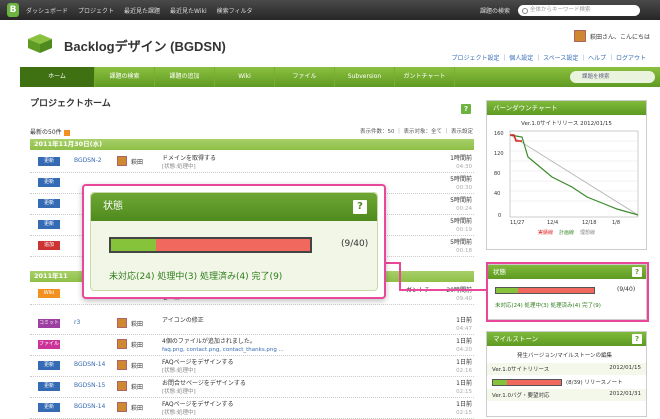 The image size is (660, 419). Describe the element at coordinates (499, 216) in the screenshot. I see `svg-text: 0` at that location.